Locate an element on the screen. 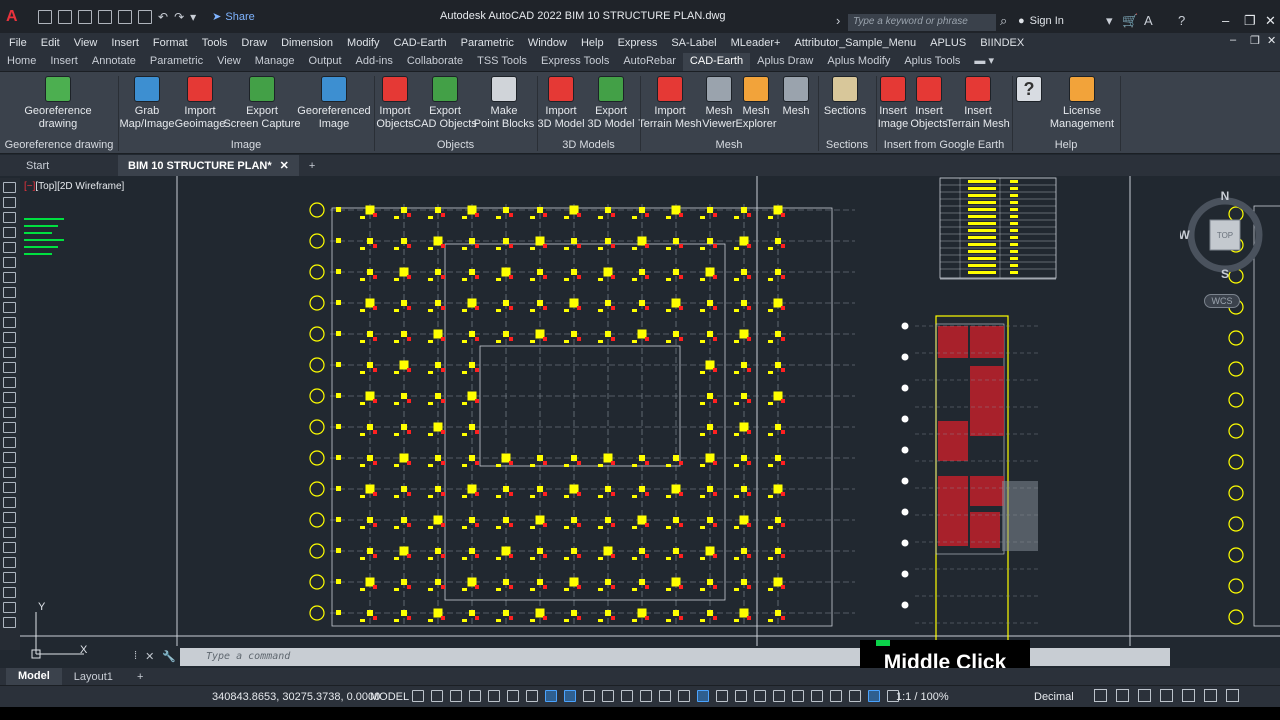 This screenshot has width=1280, height=720. viewcube: TOP N S W is located at coordinates (1225, 235).